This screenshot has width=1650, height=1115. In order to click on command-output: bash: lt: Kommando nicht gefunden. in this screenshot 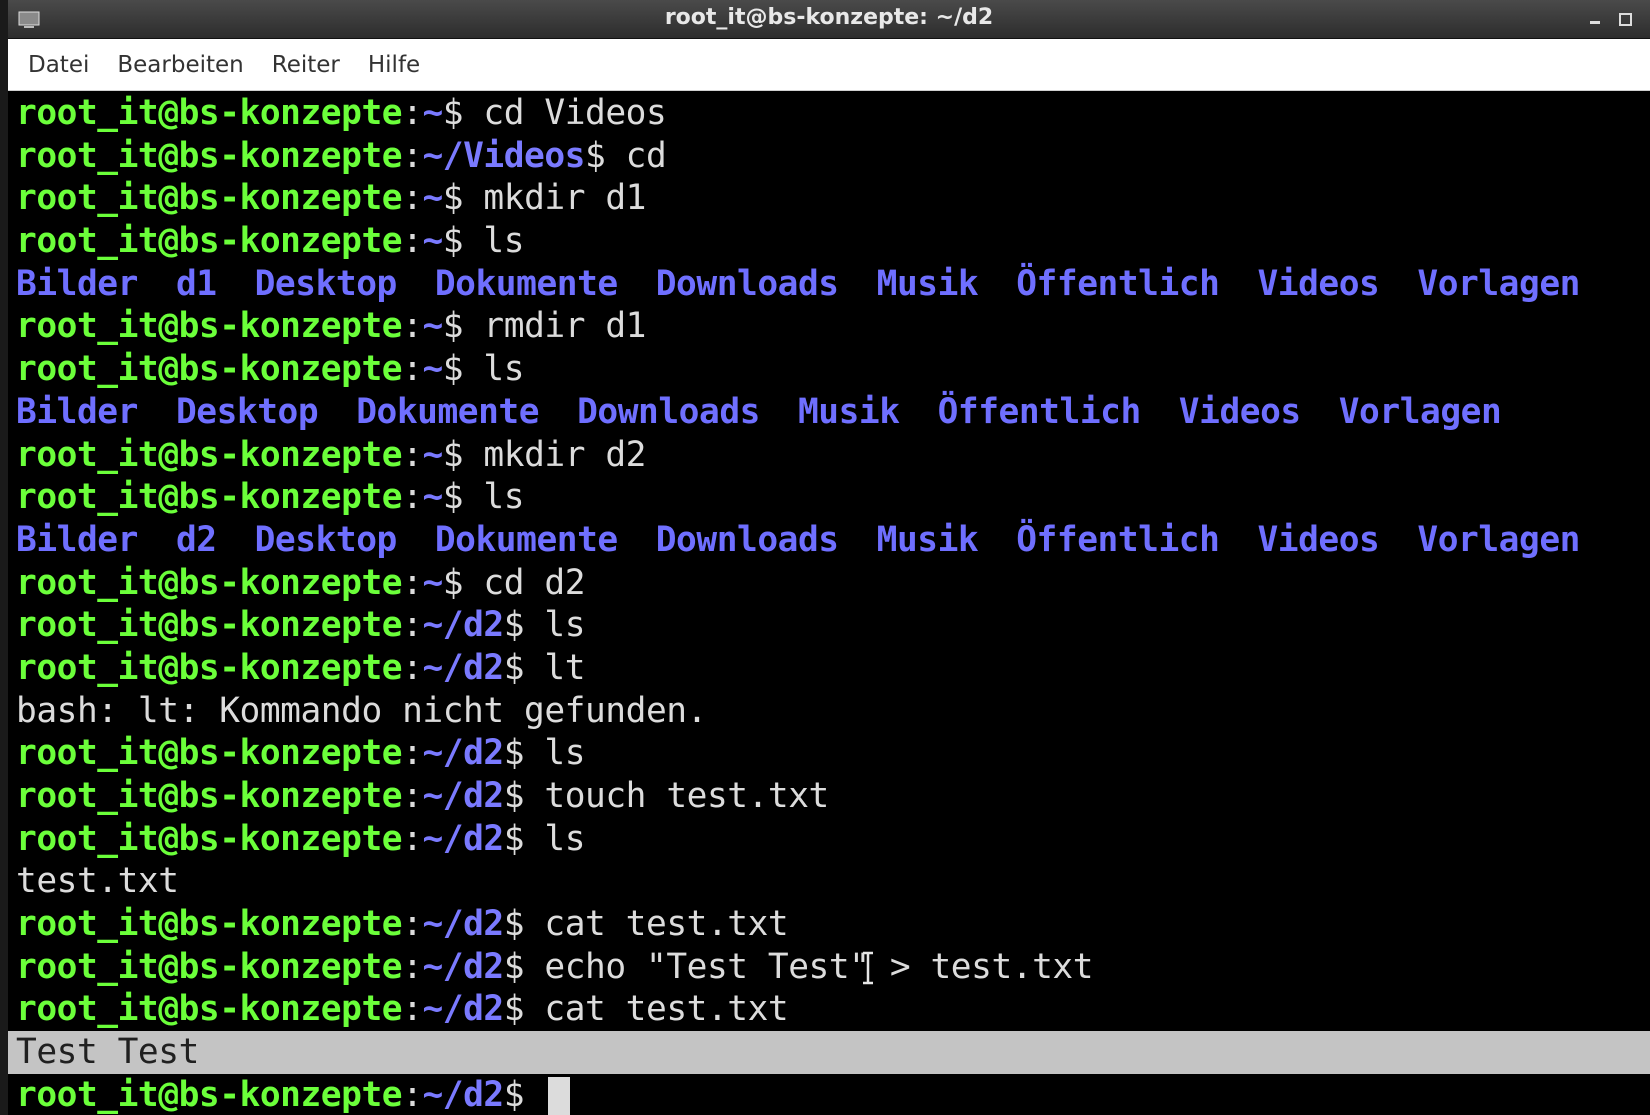, I will do `click(361, 710)`.